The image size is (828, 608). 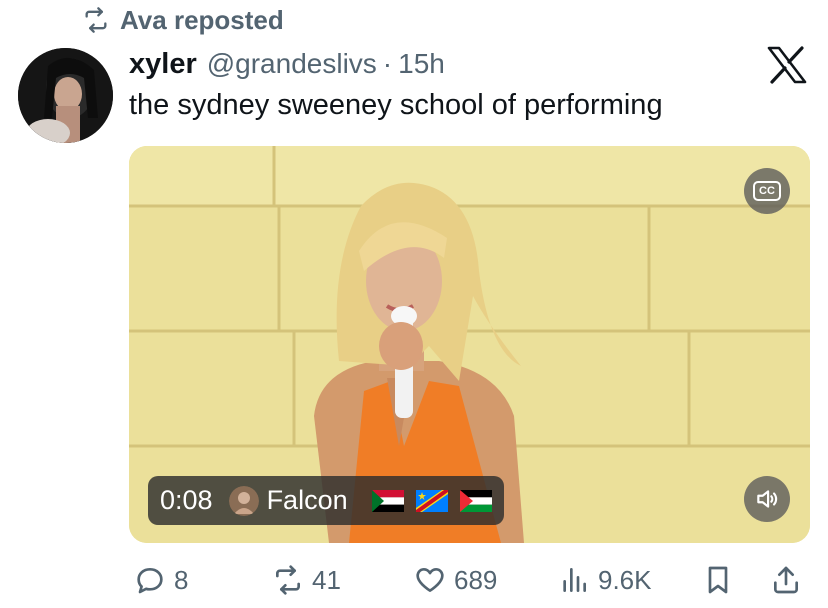 I want to click on repost-count: 41, so click(x=326, y=579).